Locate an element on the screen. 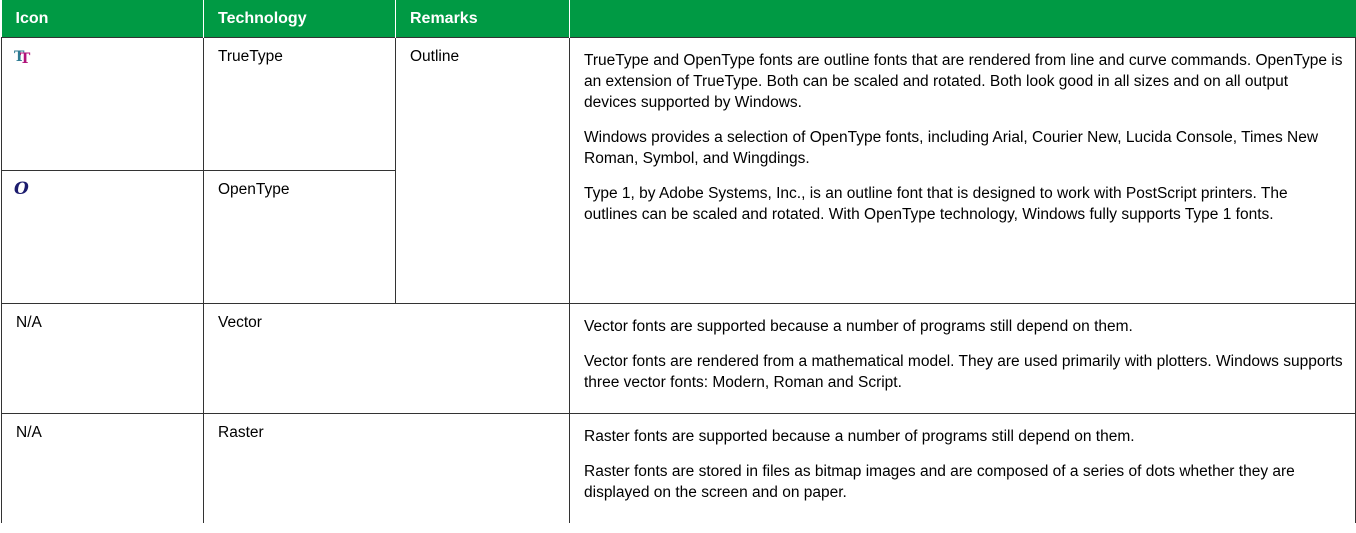 The image size is (1356, 533). header-remarks: Remarks is located at coordinates (482, 19).